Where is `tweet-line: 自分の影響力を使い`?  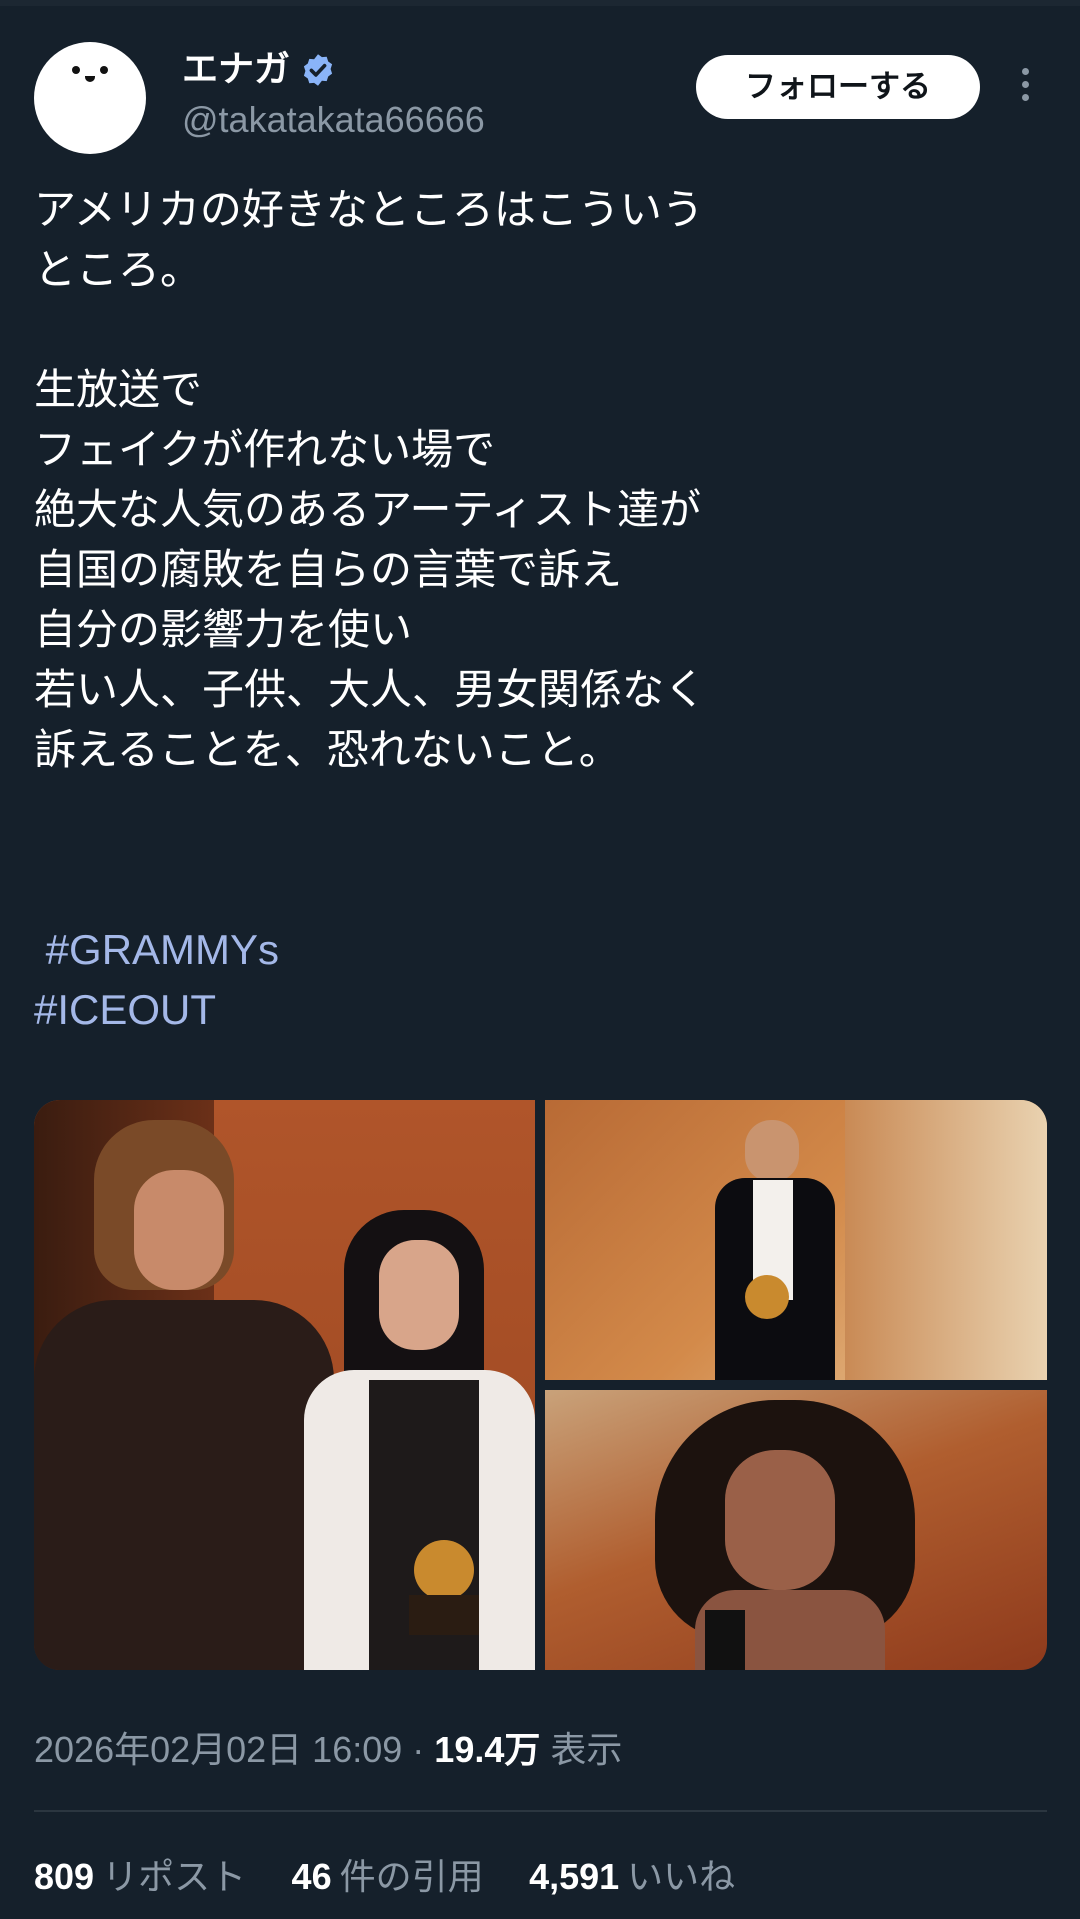 tweet-line: 自分の影響力を使い is located at coordinates (223, 629).